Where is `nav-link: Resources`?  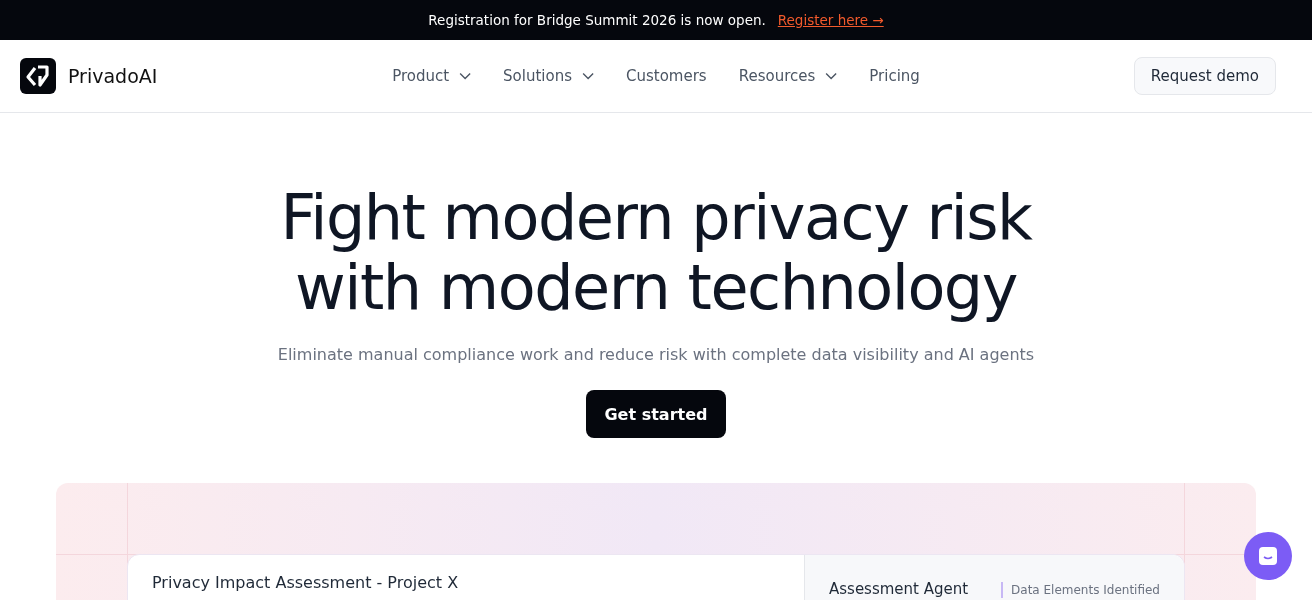 nav-link: Resources is located at coordinates (788, 76).